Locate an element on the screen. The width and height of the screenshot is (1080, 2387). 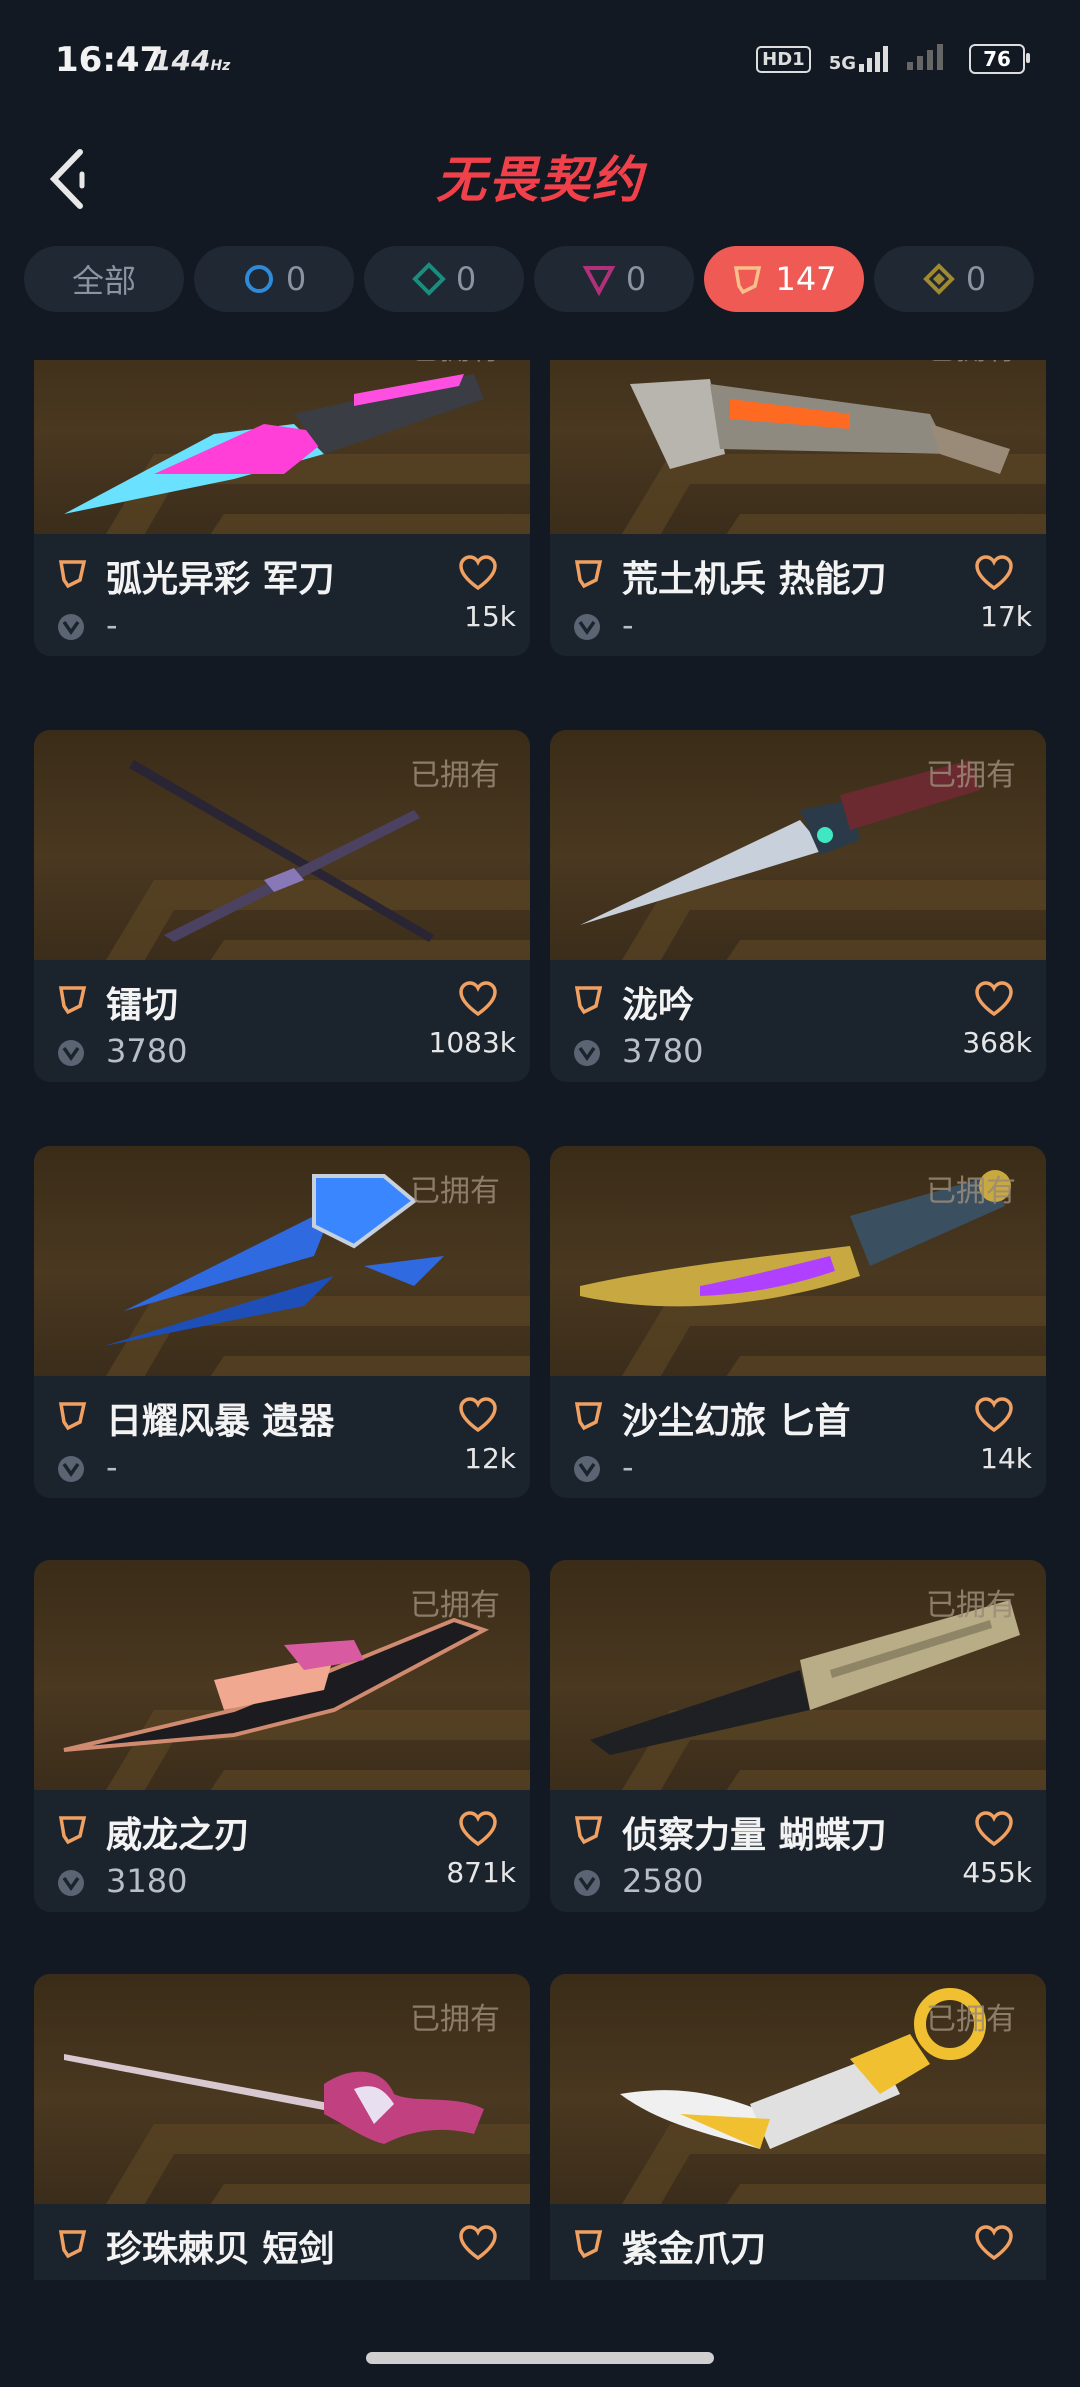
title-bar: 无畏契约 is located at coordinates (540, 185).